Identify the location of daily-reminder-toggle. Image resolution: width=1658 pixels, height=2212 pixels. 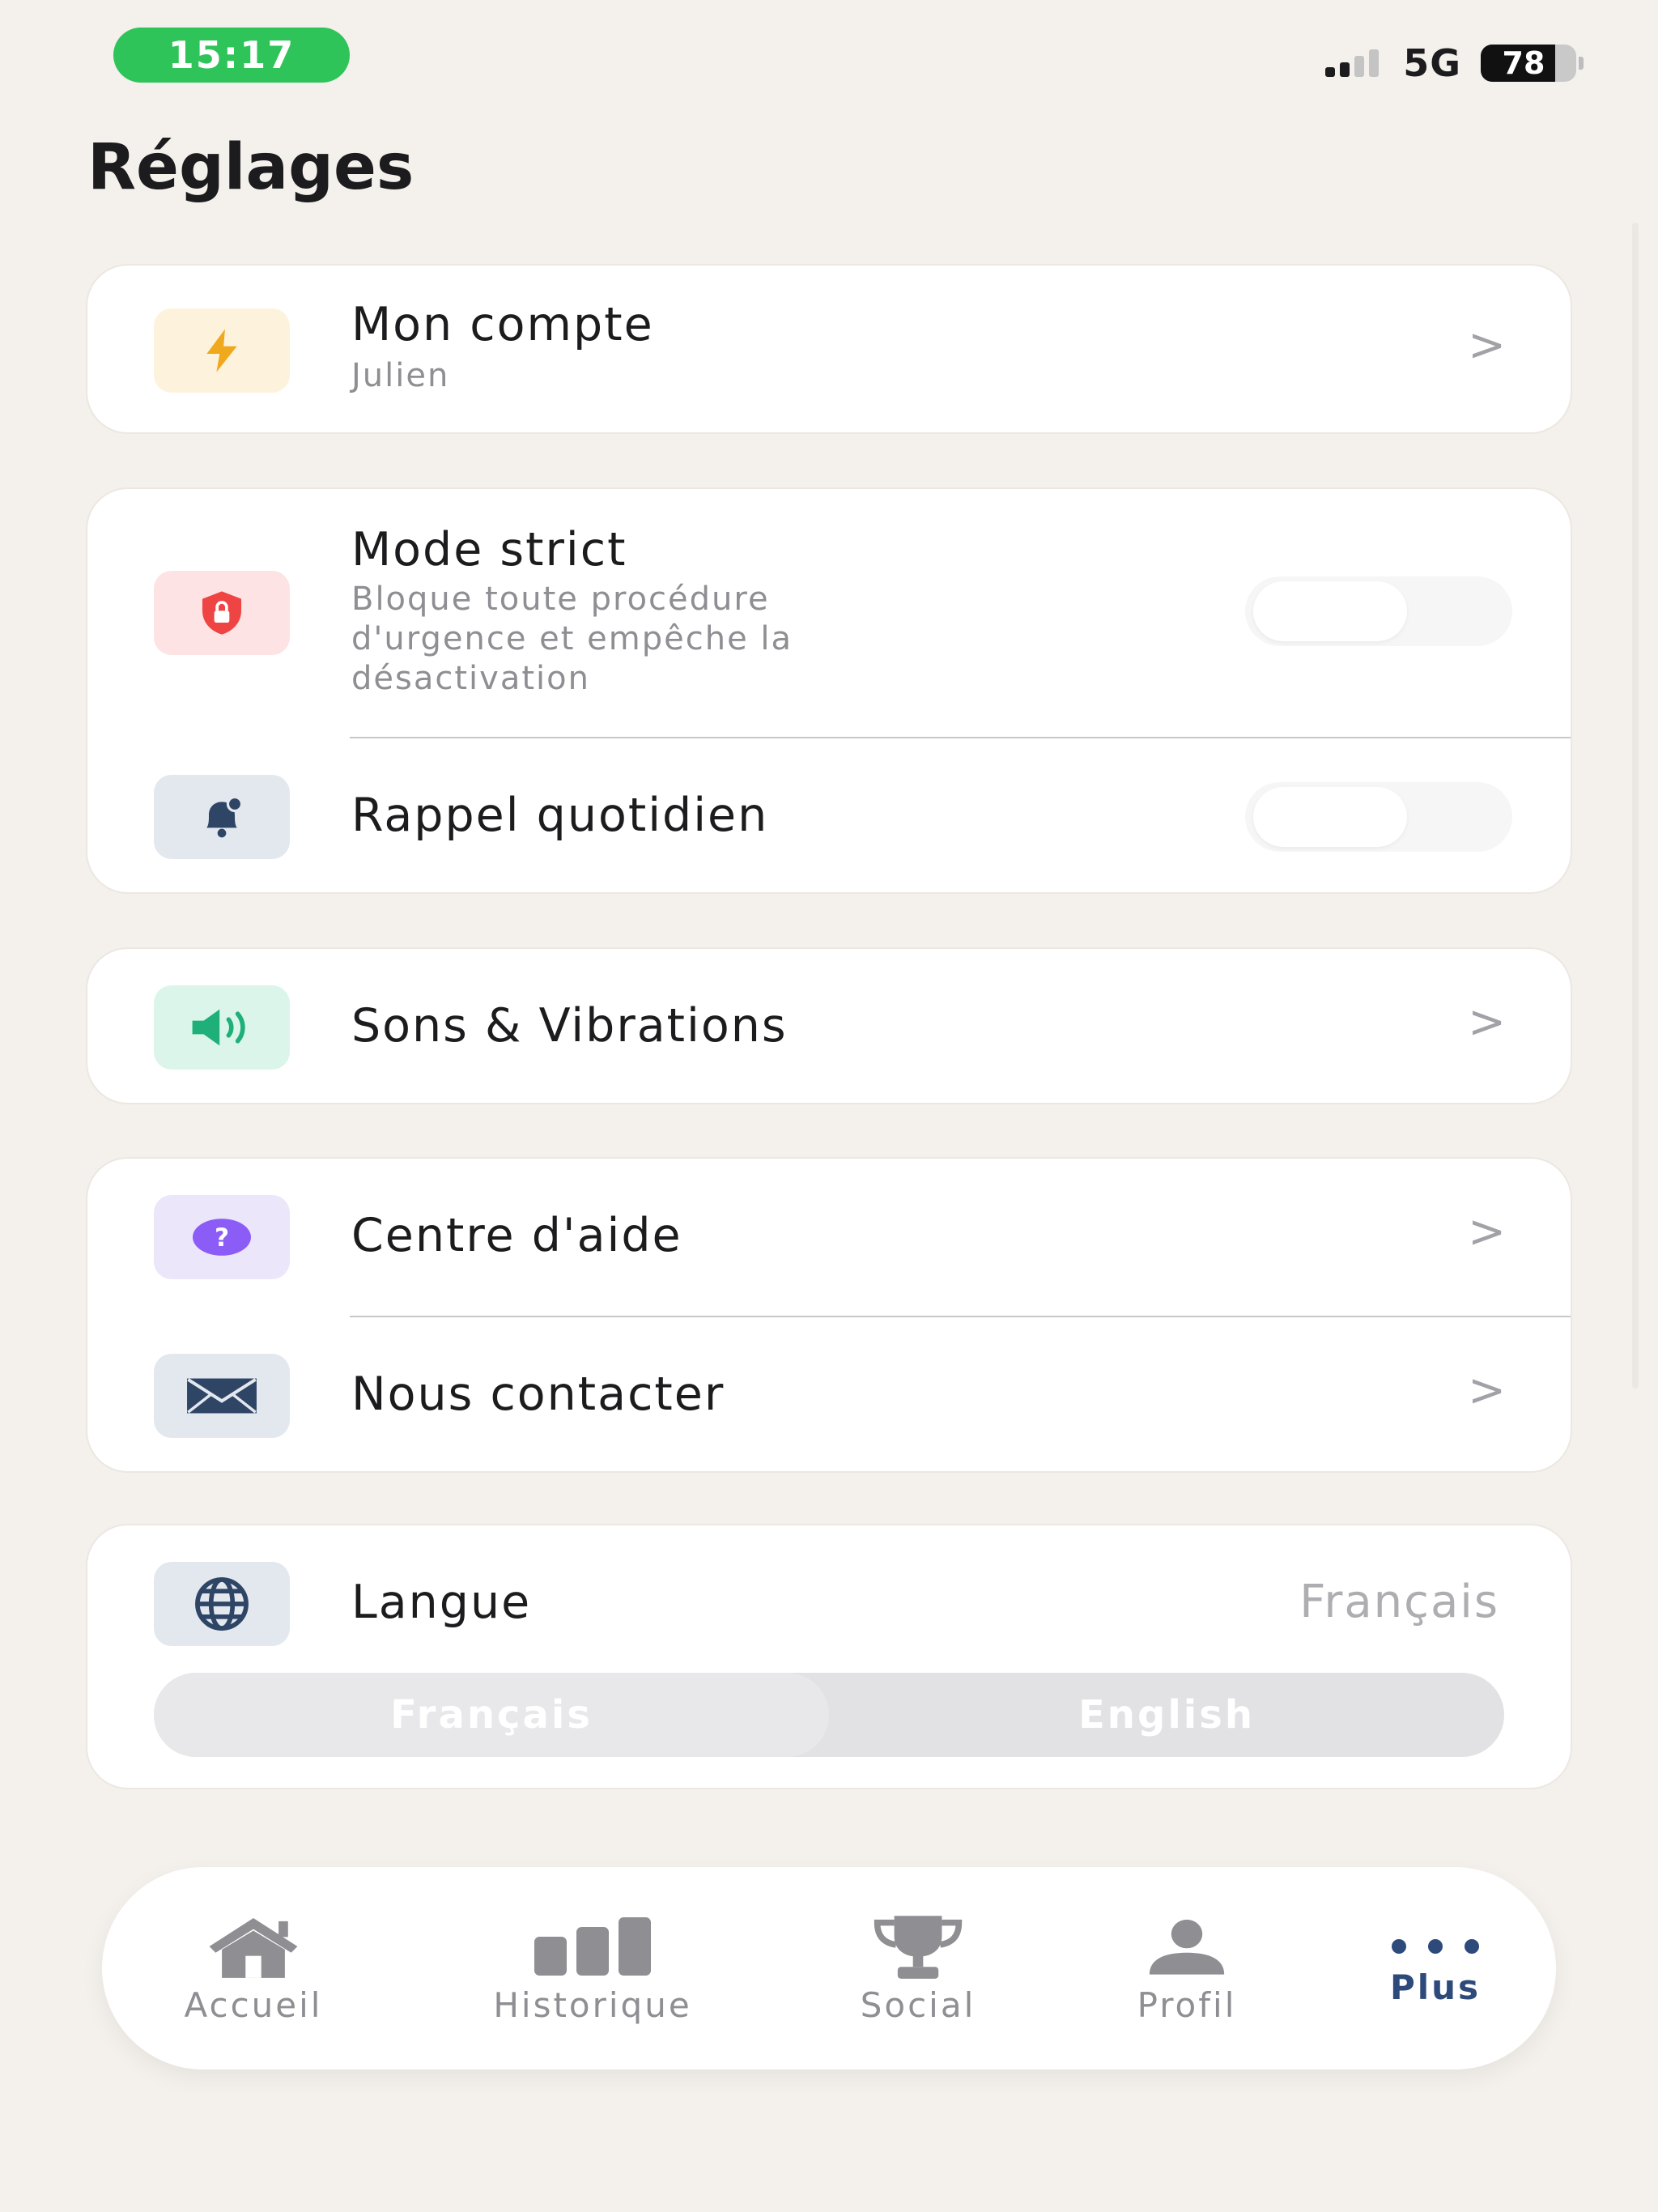
(1378, 817).